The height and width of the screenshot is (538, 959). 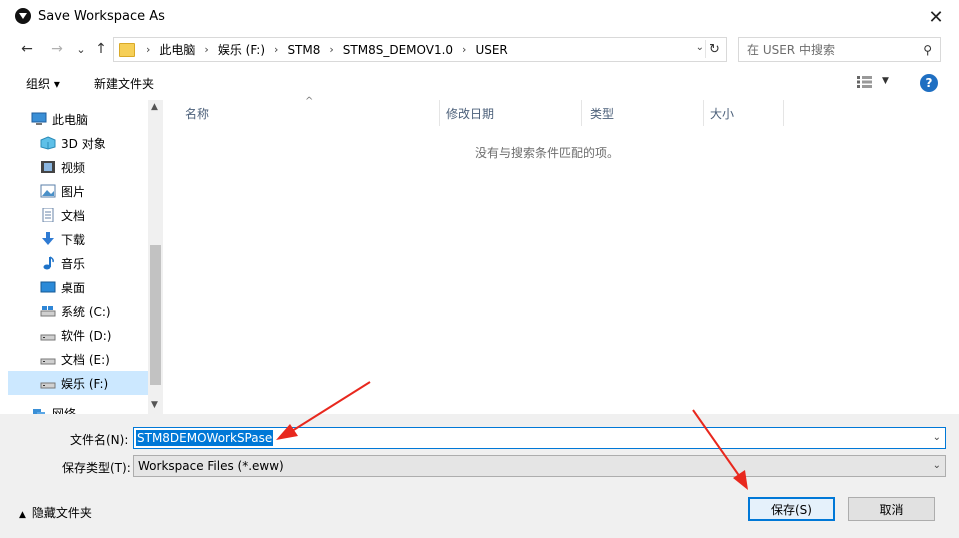 What do you see at coordinates (241, 49) in the screenshot?
I see `breadcrumb-drive-f: 娱乐 (F:)` at bounding box center [241, 49].